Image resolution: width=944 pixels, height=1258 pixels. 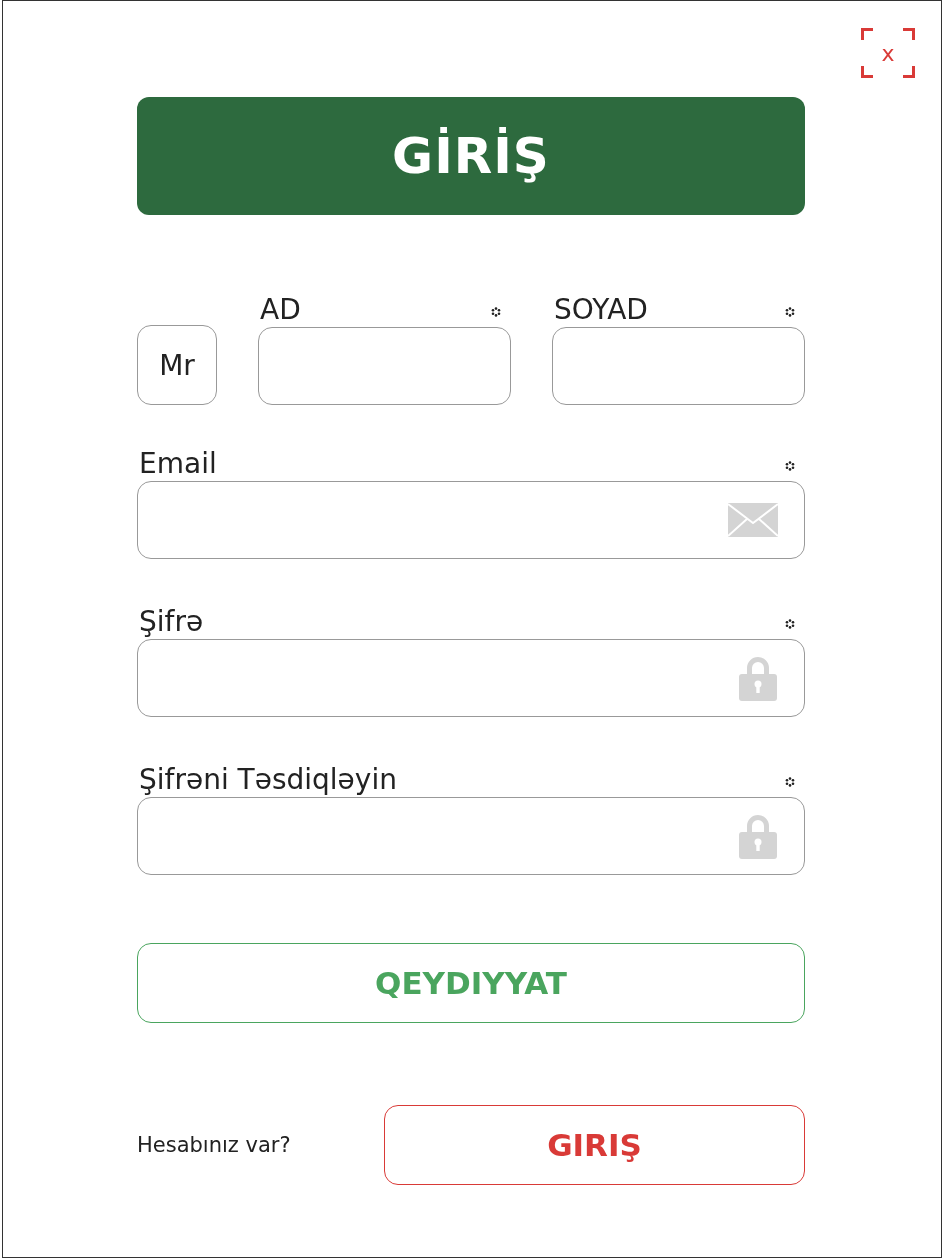 What do you see at coordinates (177, 365) in the screenshot?
I see `salutation-select: Mr` at bounding box center [177, 365].